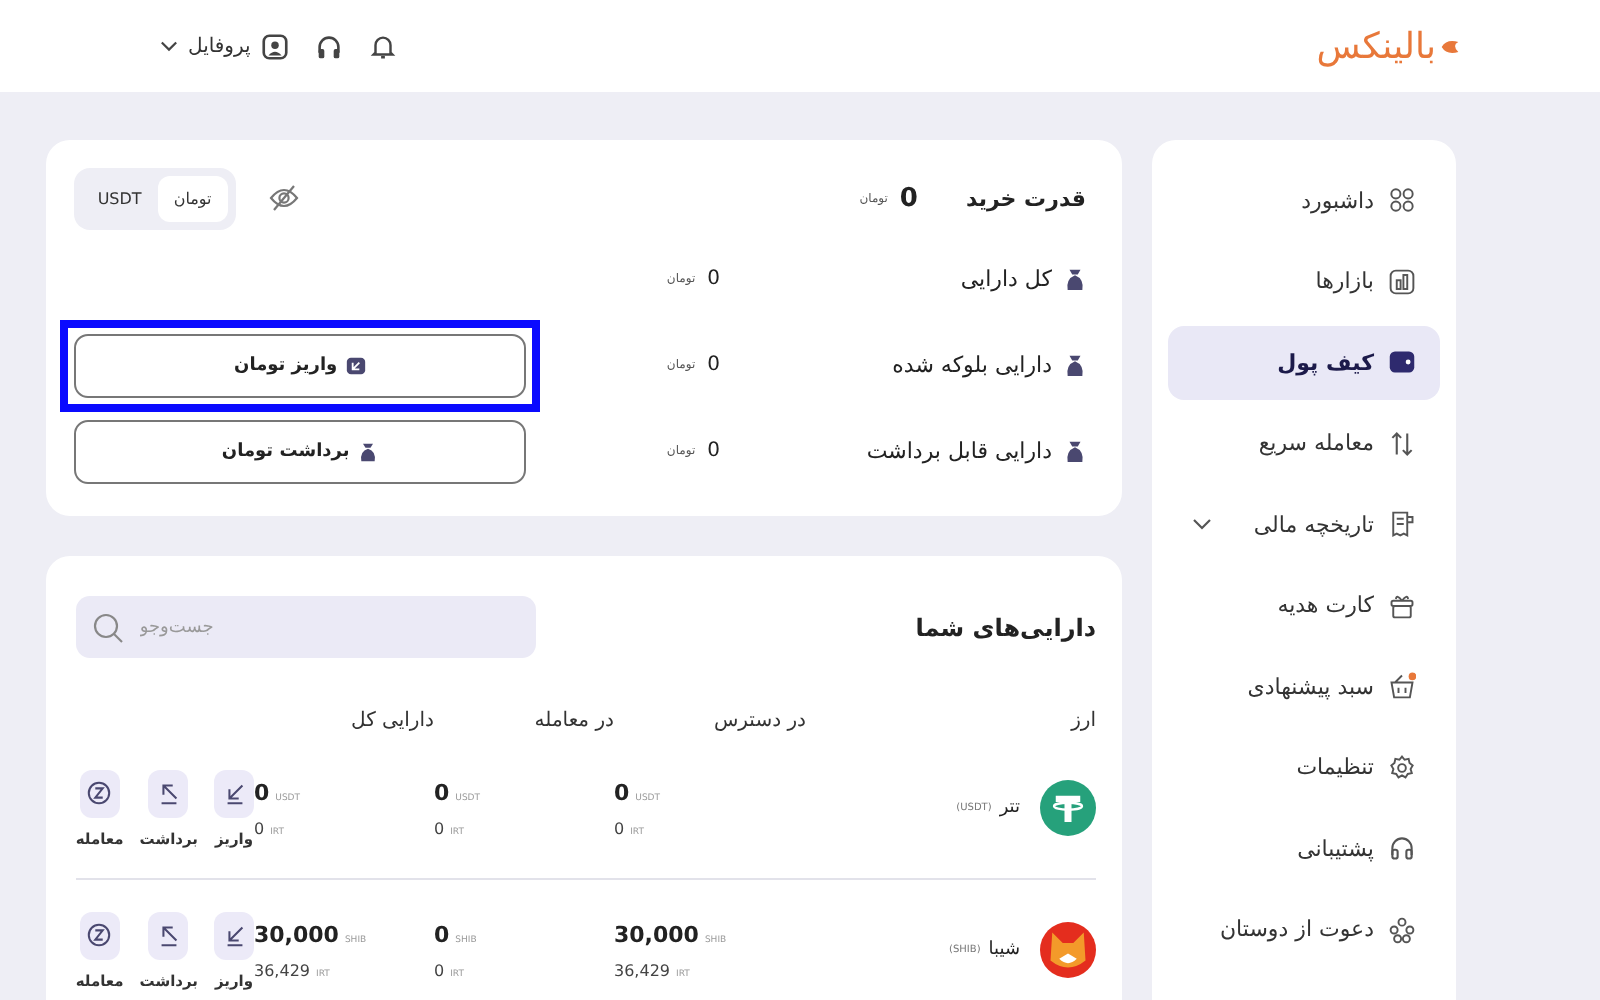 The width and height of the screenshot is (1600, 1000). What do you see at coordinates (1304, 200) in the screenshot?
I see `sidebar-item: داشبورد` at bounding box center [1304, 200].